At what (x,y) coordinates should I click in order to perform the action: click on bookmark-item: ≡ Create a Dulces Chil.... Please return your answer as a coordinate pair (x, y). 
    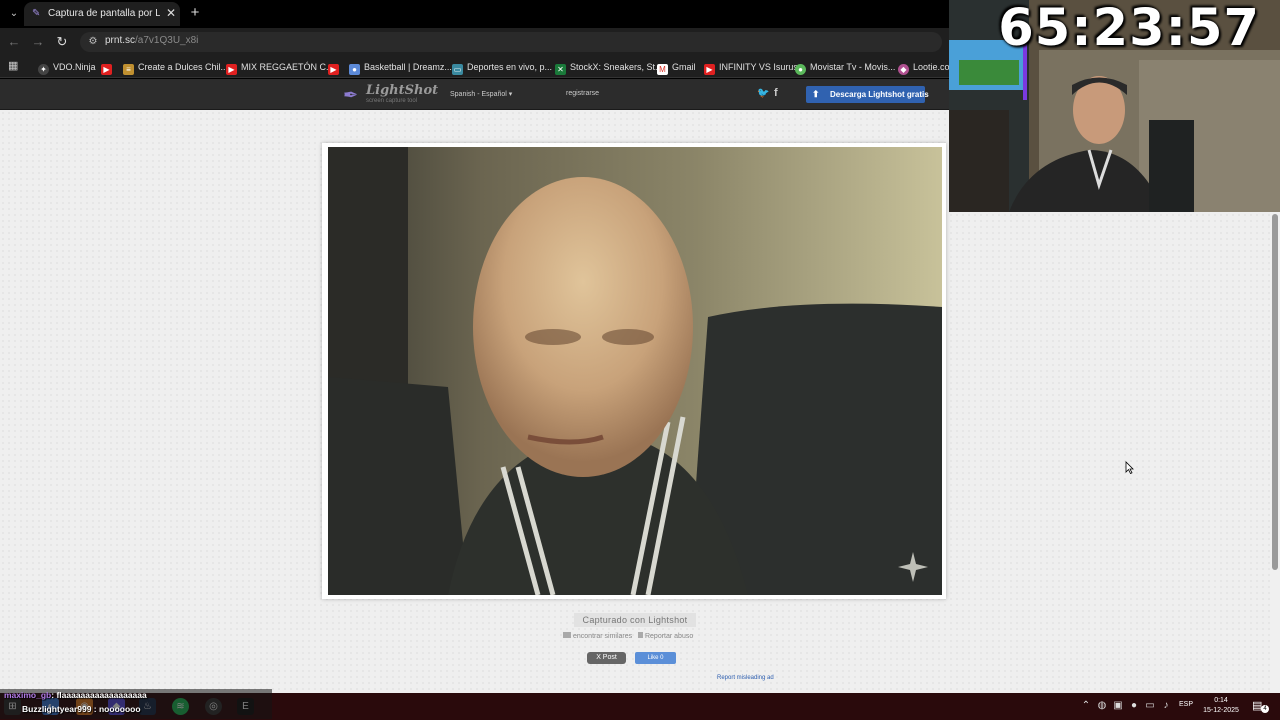
    Looking at the image, I should click on (175, 67).